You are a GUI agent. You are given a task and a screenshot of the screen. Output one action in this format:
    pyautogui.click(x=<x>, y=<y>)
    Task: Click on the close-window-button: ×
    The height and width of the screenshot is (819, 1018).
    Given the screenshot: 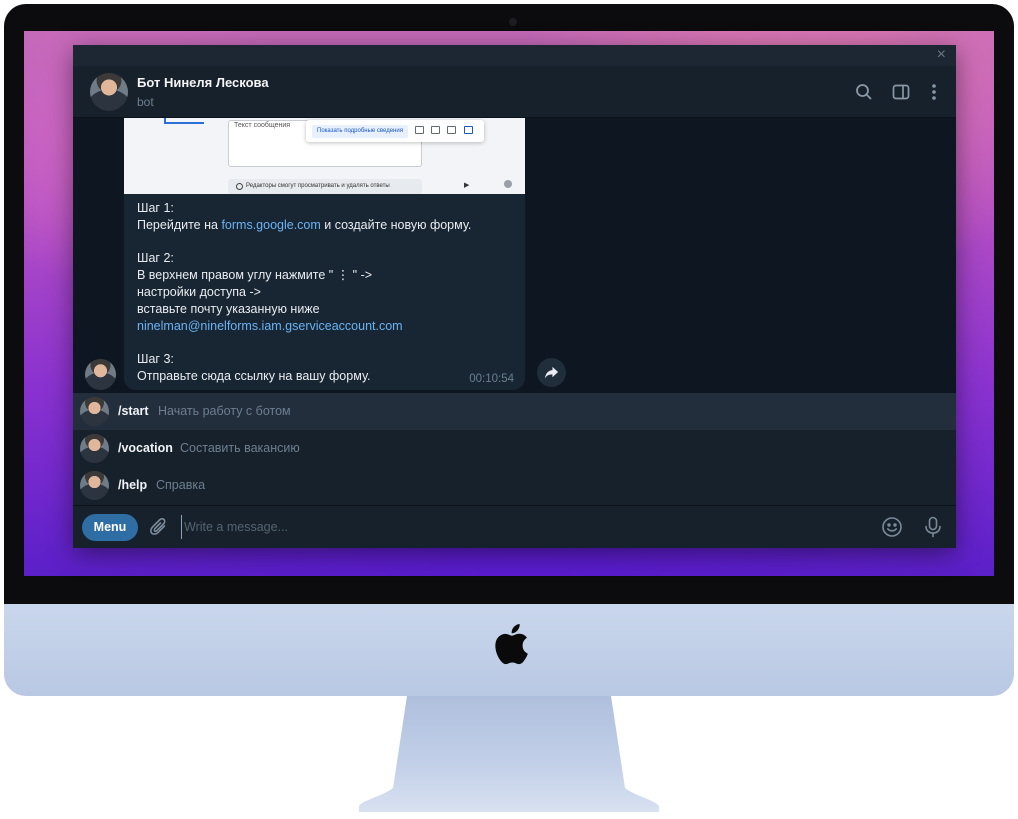 What is the action you would take?
    pyautogui.click(x=941, y=55)
    